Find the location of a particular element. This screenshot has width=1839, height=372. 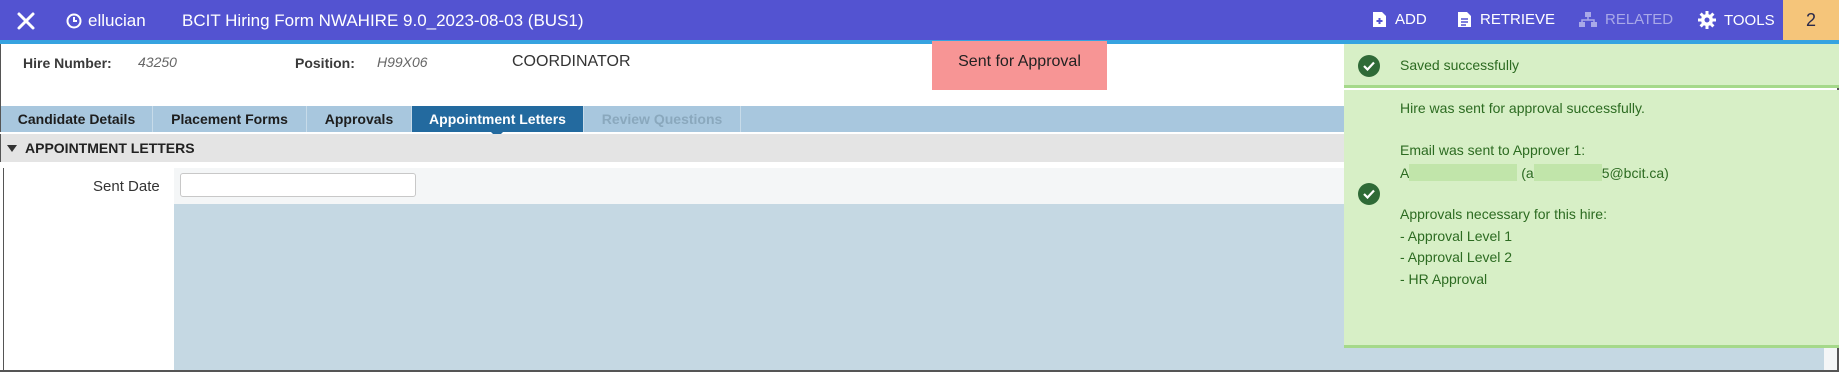

close-icon is located at coordinates (26, 21).